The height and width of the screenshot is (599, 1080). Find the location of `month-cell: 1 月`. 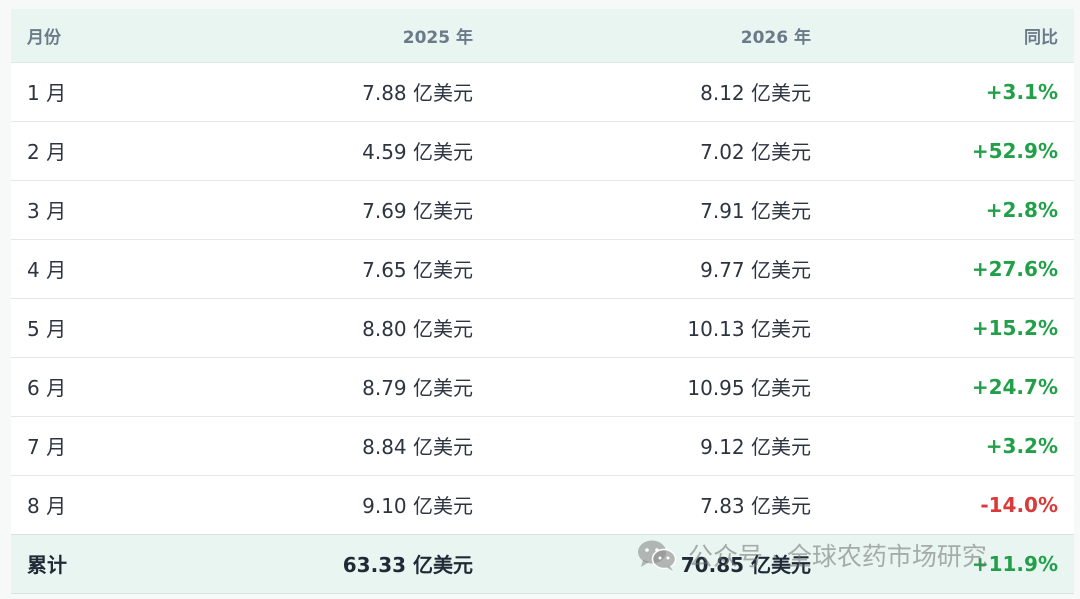

month-cell: 1 月 is located at coordinates (47, 93).